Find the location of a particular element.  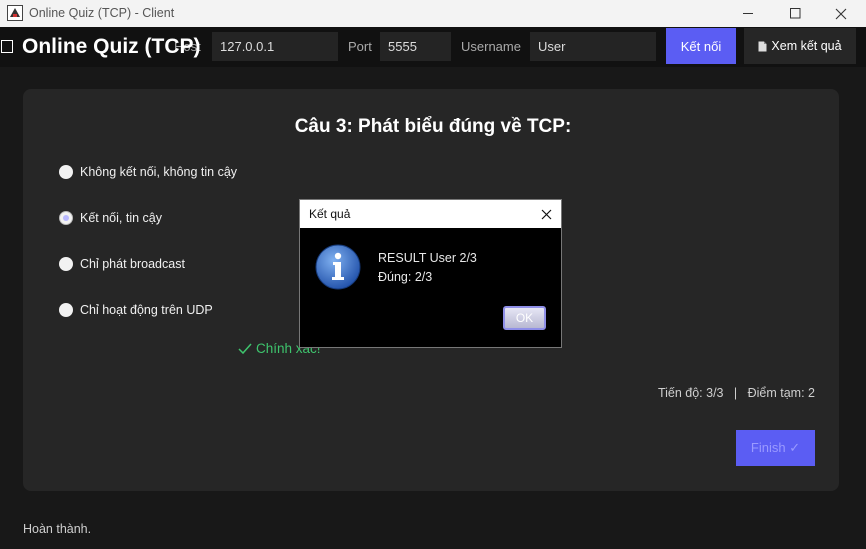

dialog-message-line2: Đúng: 2/3 is located at coordinates (405, 277).